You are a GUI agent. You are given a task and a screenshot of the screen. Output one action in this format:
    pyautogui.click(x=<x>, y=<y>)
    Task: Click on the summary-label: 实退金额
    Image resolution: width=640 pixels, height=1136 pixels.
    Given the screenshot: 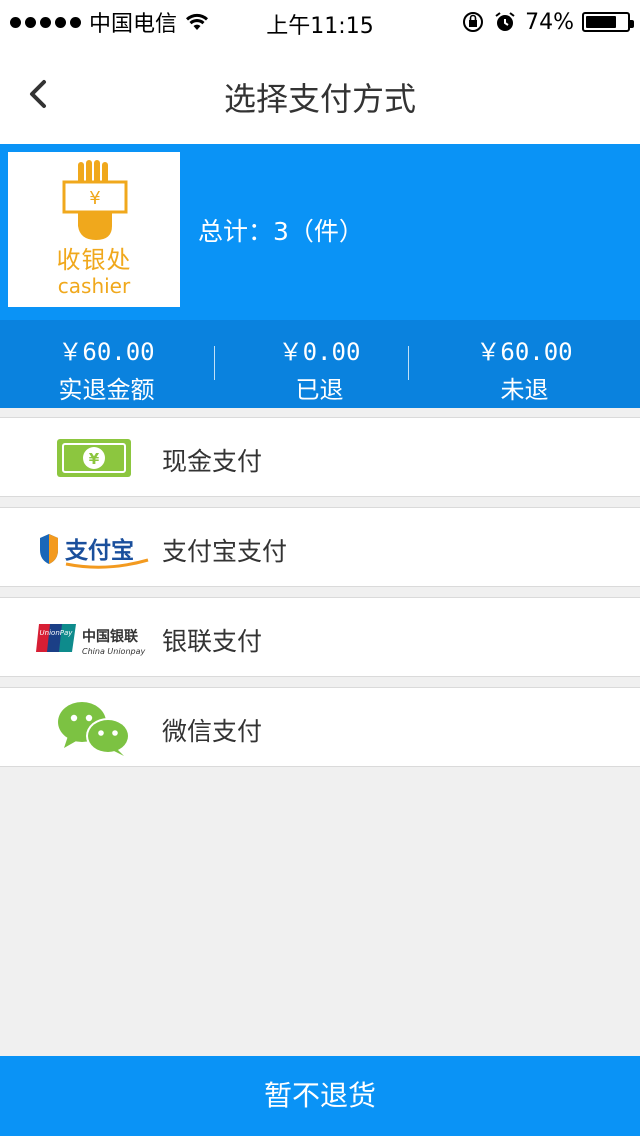 What is the action you would take?
    pyautogui.click(x=106, y=390)
    